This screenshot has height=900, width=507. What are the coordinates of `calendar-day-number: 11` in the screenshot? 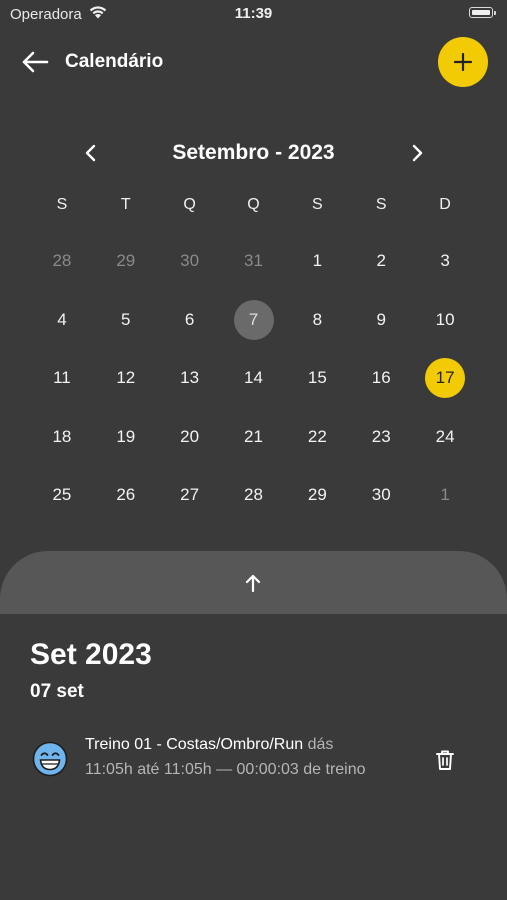 It's located at (62, 378).